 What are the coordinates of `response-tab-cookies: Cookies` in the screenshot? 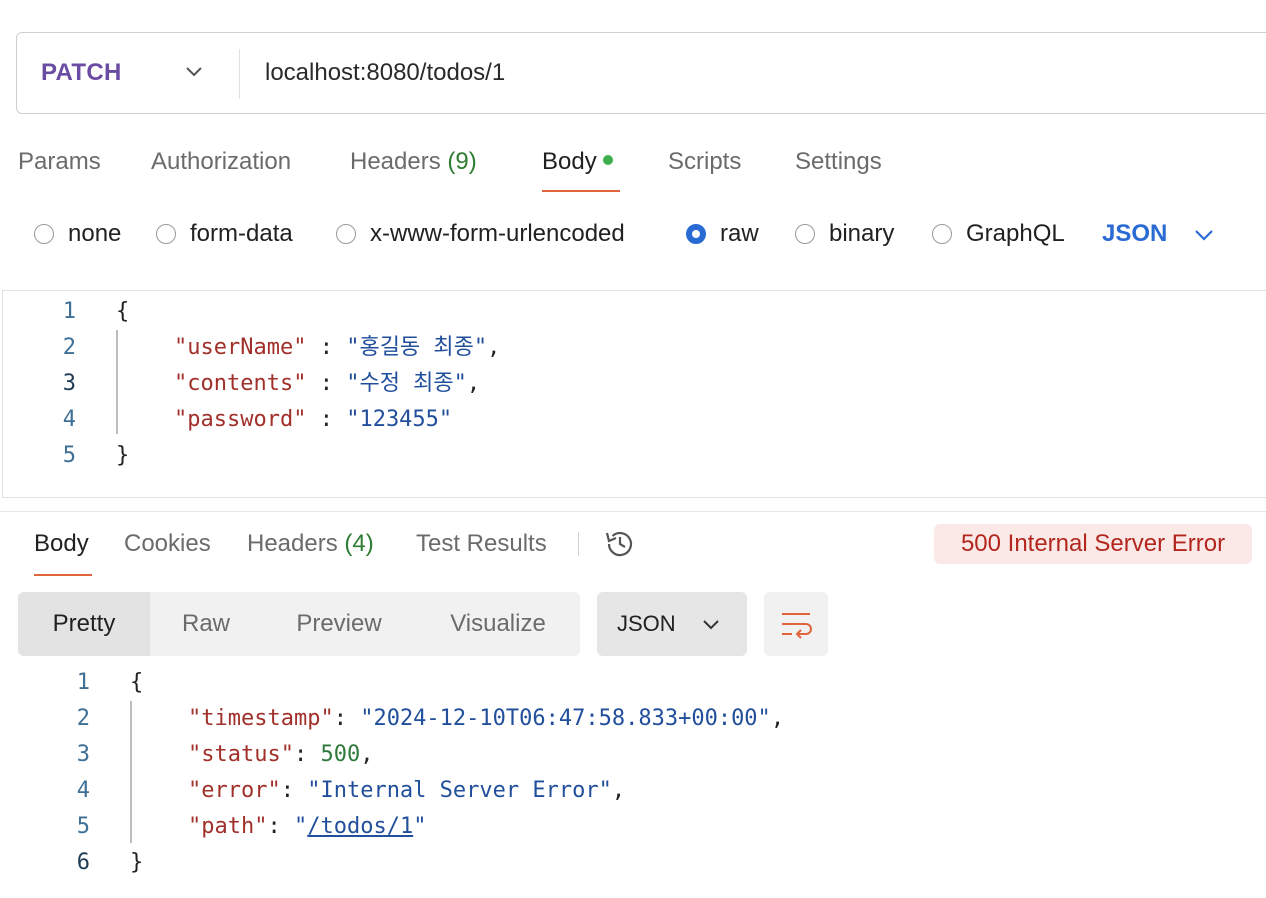 It's located at (167, 544).